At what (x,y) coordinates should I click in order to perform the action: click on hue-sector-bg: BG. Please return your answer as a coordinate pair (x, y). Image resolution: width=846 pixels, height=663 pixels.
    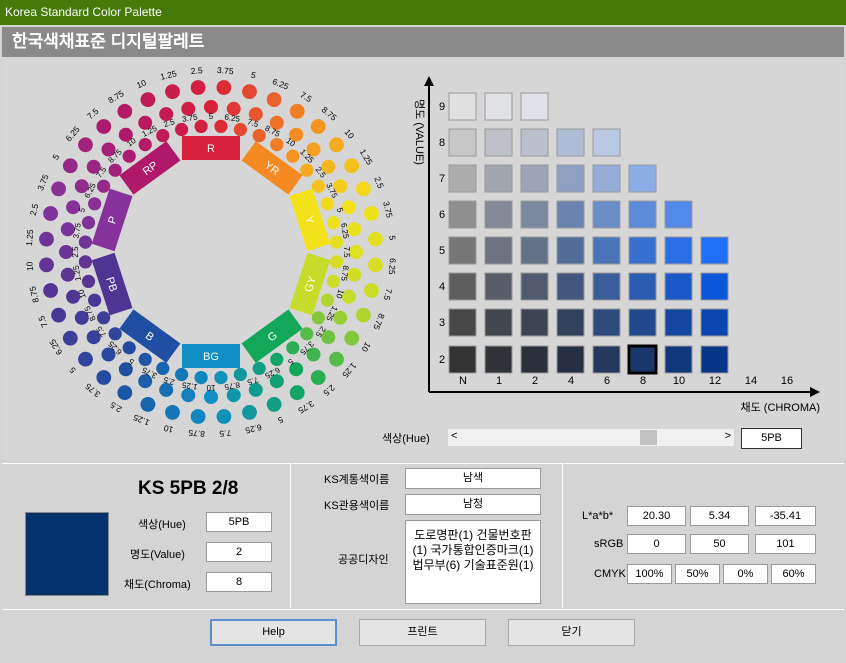
    Looking at the image, I should click on (211, 356).